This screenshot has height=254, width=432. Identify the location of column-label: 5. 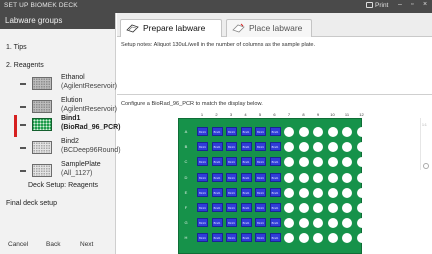
(260, 114).